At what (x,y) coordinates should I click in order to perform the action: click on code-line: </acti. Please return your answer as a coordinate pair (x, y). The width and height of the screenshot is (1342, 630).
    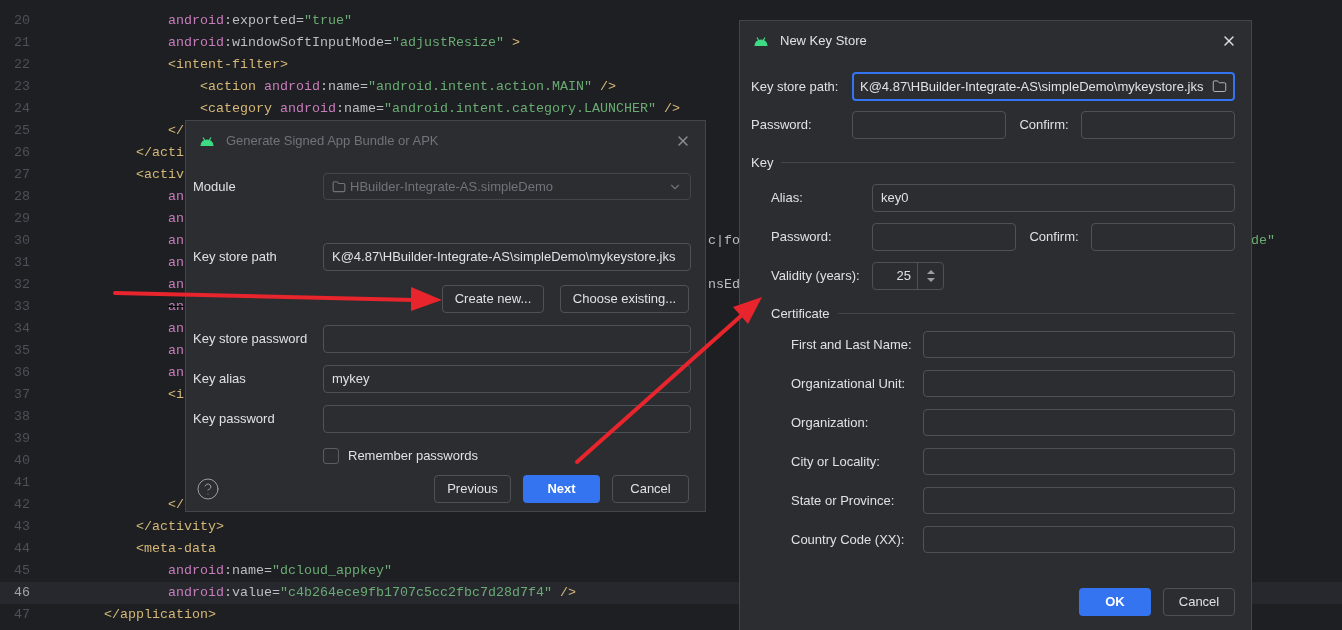
    Looking at the image, I should click on (160, 153).